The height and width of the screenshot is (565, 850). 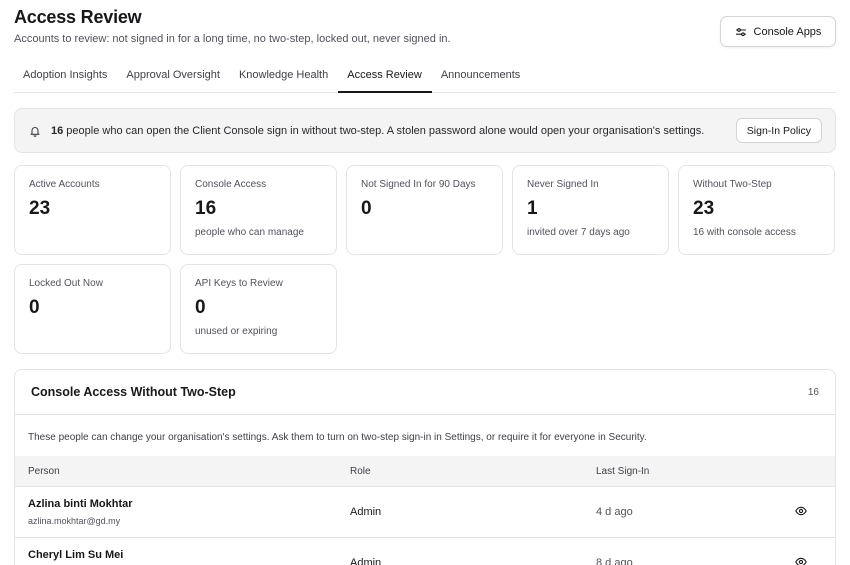 I want to click on stat-label: Never Signed In, so click(x=563, y=184).